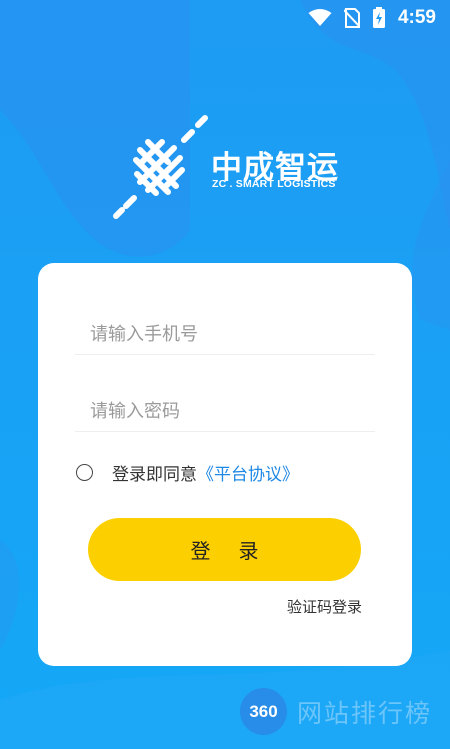  Describe the element at coordinates (365, 713) in the screenshot. I see `watermark-text: 网站排行榜` at that location.